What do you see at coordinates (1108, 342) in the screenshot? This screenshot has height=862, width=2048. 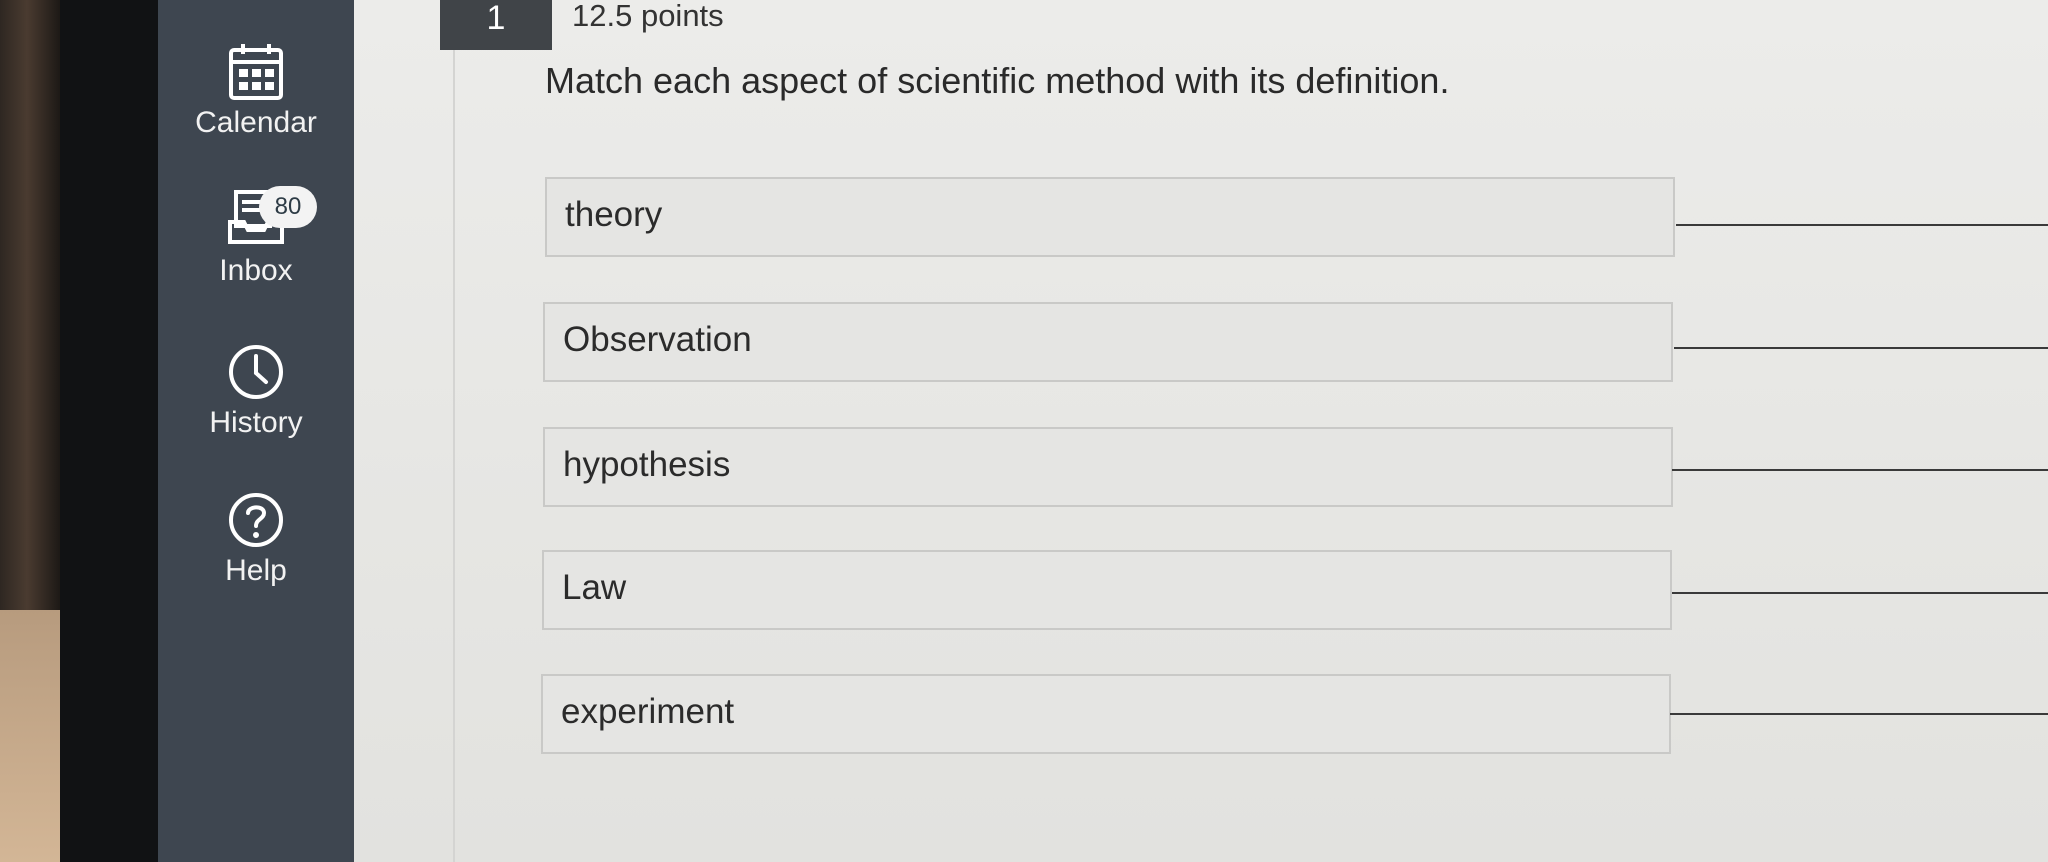 I see `match-term: Observation` at bounding box center [1108, 342].